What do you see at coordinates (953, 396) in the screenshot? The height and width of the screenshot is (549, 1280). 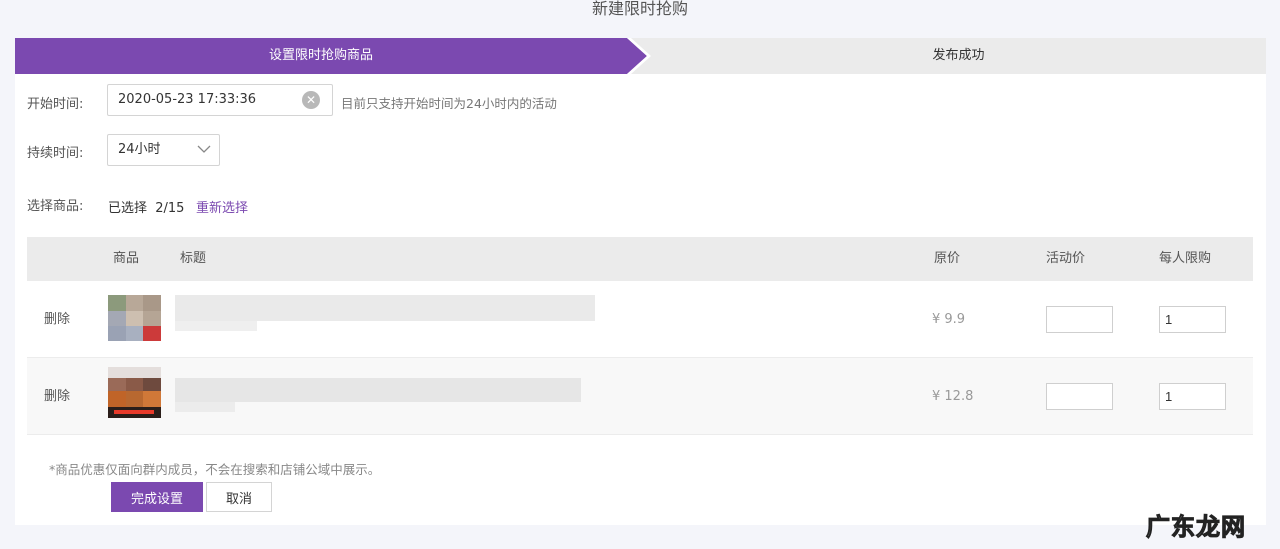 I see `original-price: ¥ 12.8` at bounding box center [953, 396].